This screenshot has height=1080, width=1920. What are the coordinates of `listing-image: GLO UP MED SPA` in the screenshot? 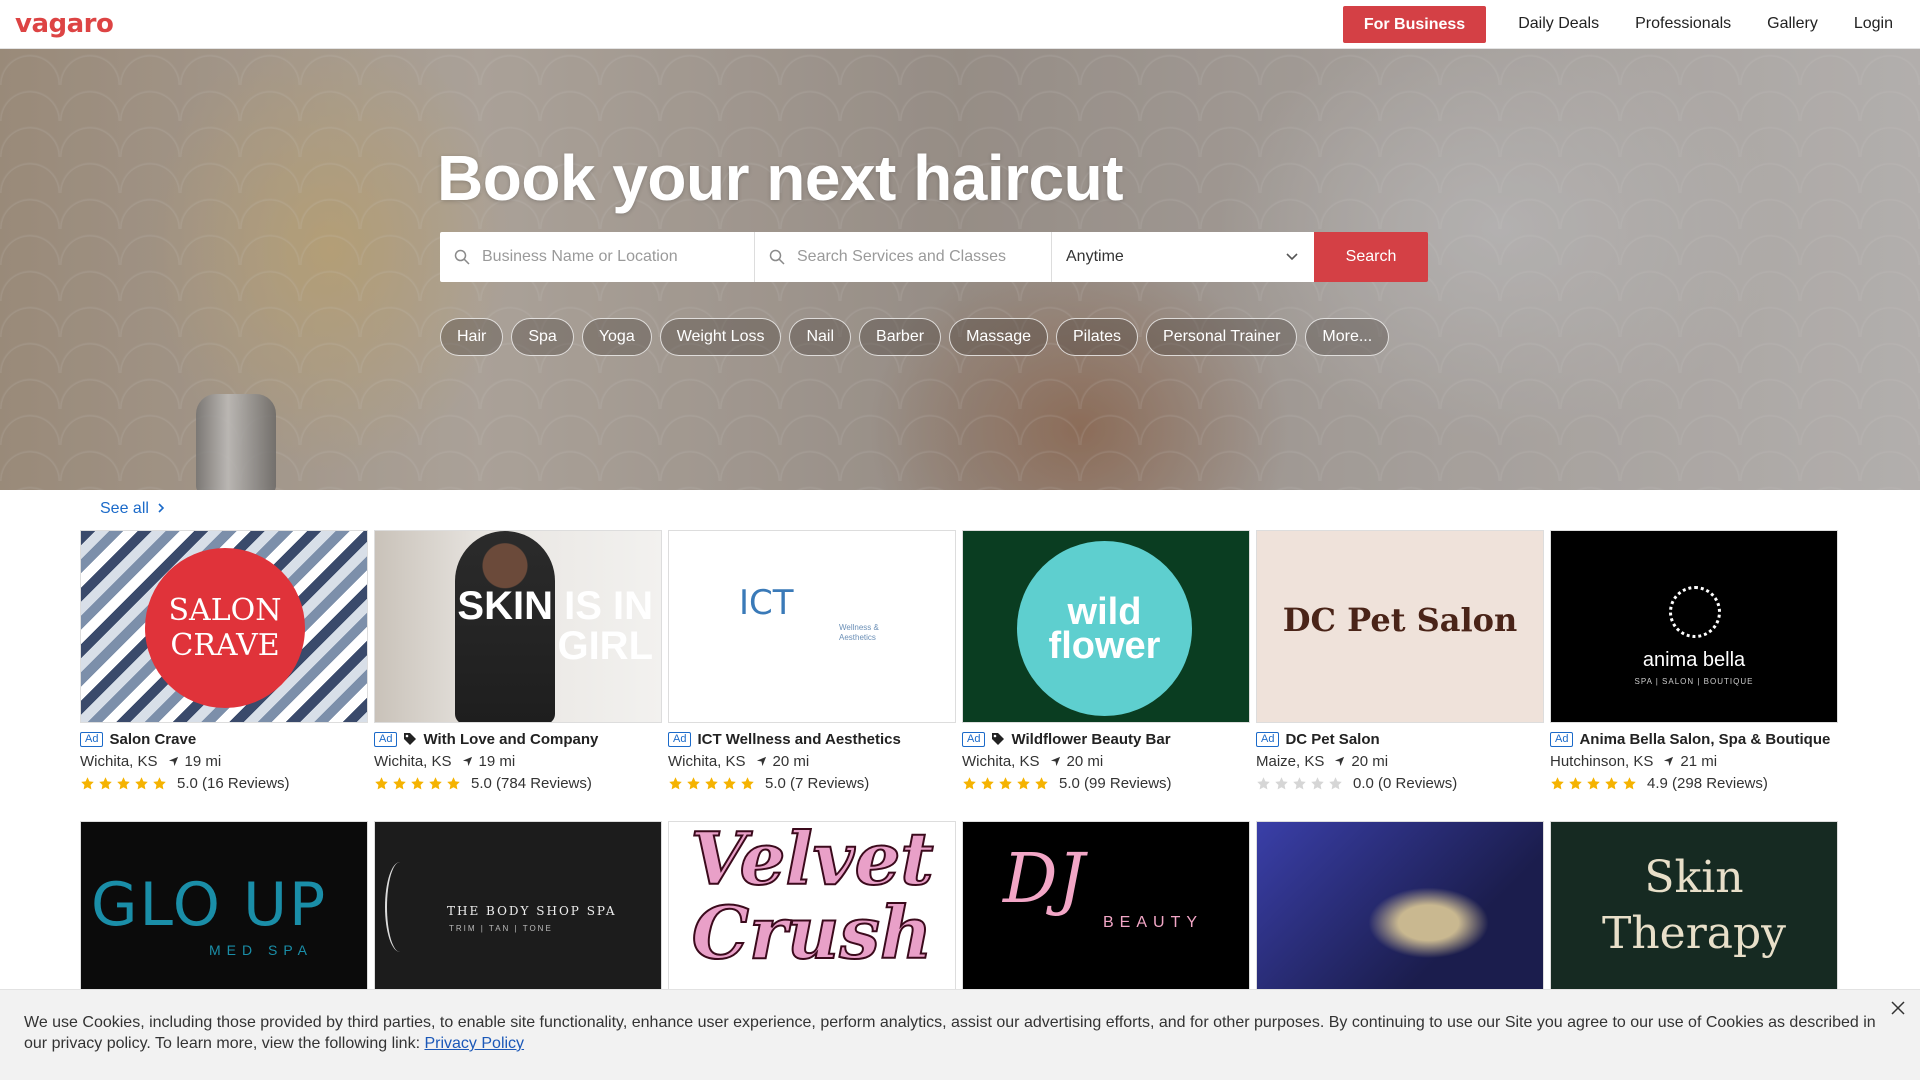 It's located at (224, 906).